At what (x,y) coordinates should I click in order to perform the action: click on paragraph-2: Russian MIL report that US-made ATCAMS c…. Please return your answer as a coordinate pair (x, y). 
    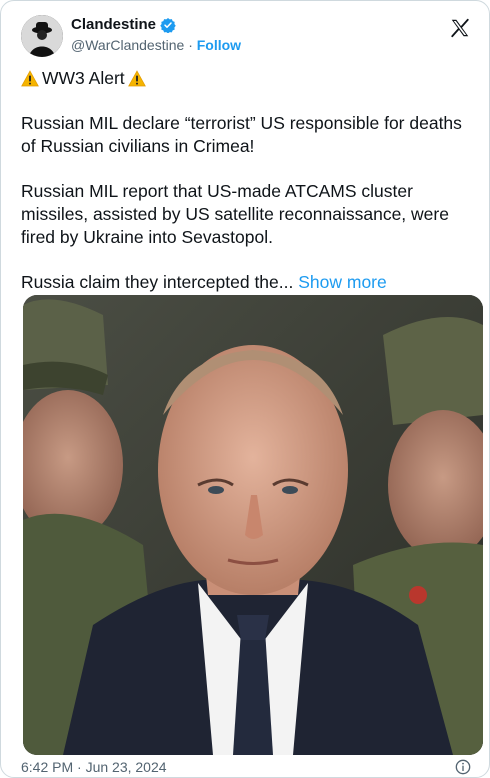
    Looking at the image, I should click on (235, 214).